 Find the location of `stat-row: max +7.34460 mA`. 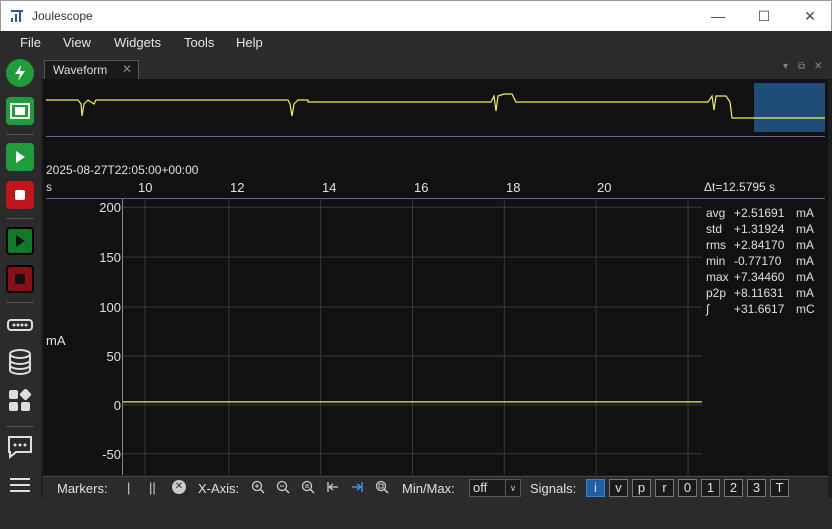

stat-row: max +7.34460 mA is located at coordinates (765, 278).